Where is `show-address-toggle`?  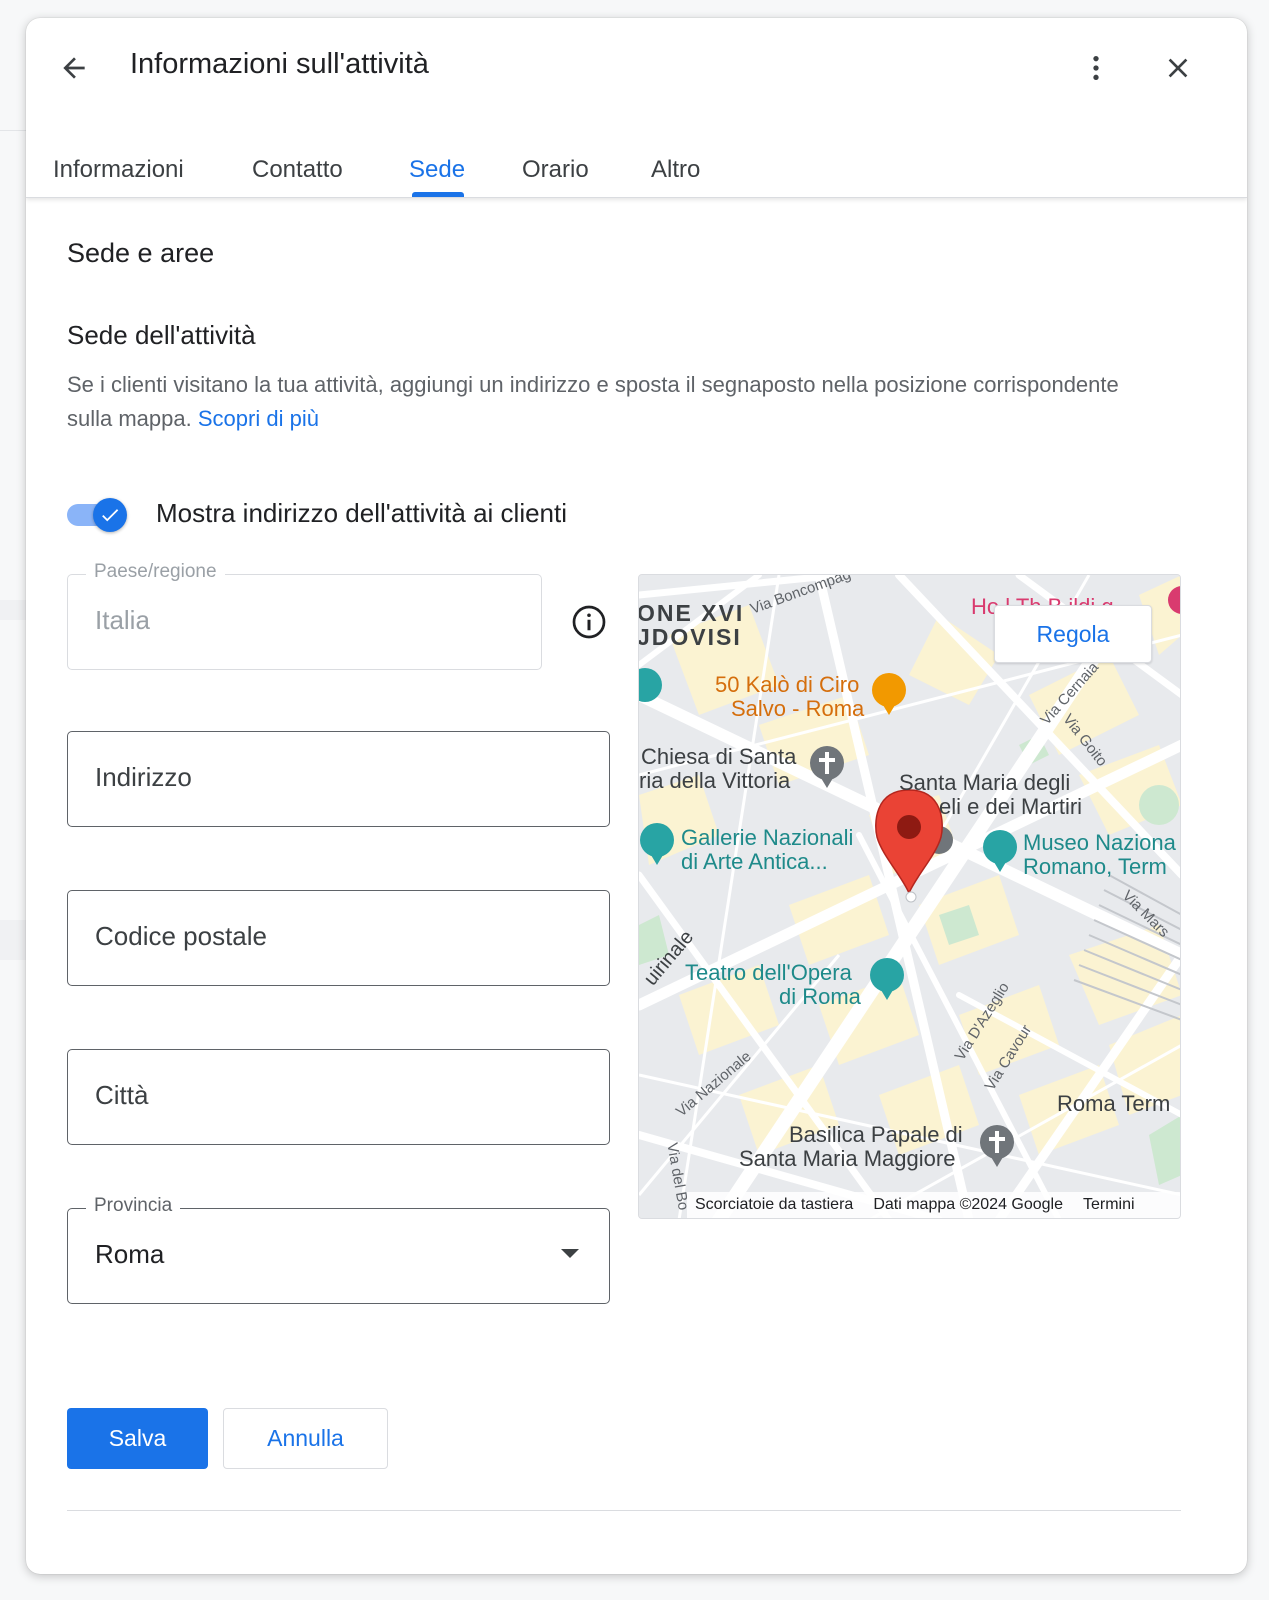 show-address-toggle is located at coordinates (97, 515).